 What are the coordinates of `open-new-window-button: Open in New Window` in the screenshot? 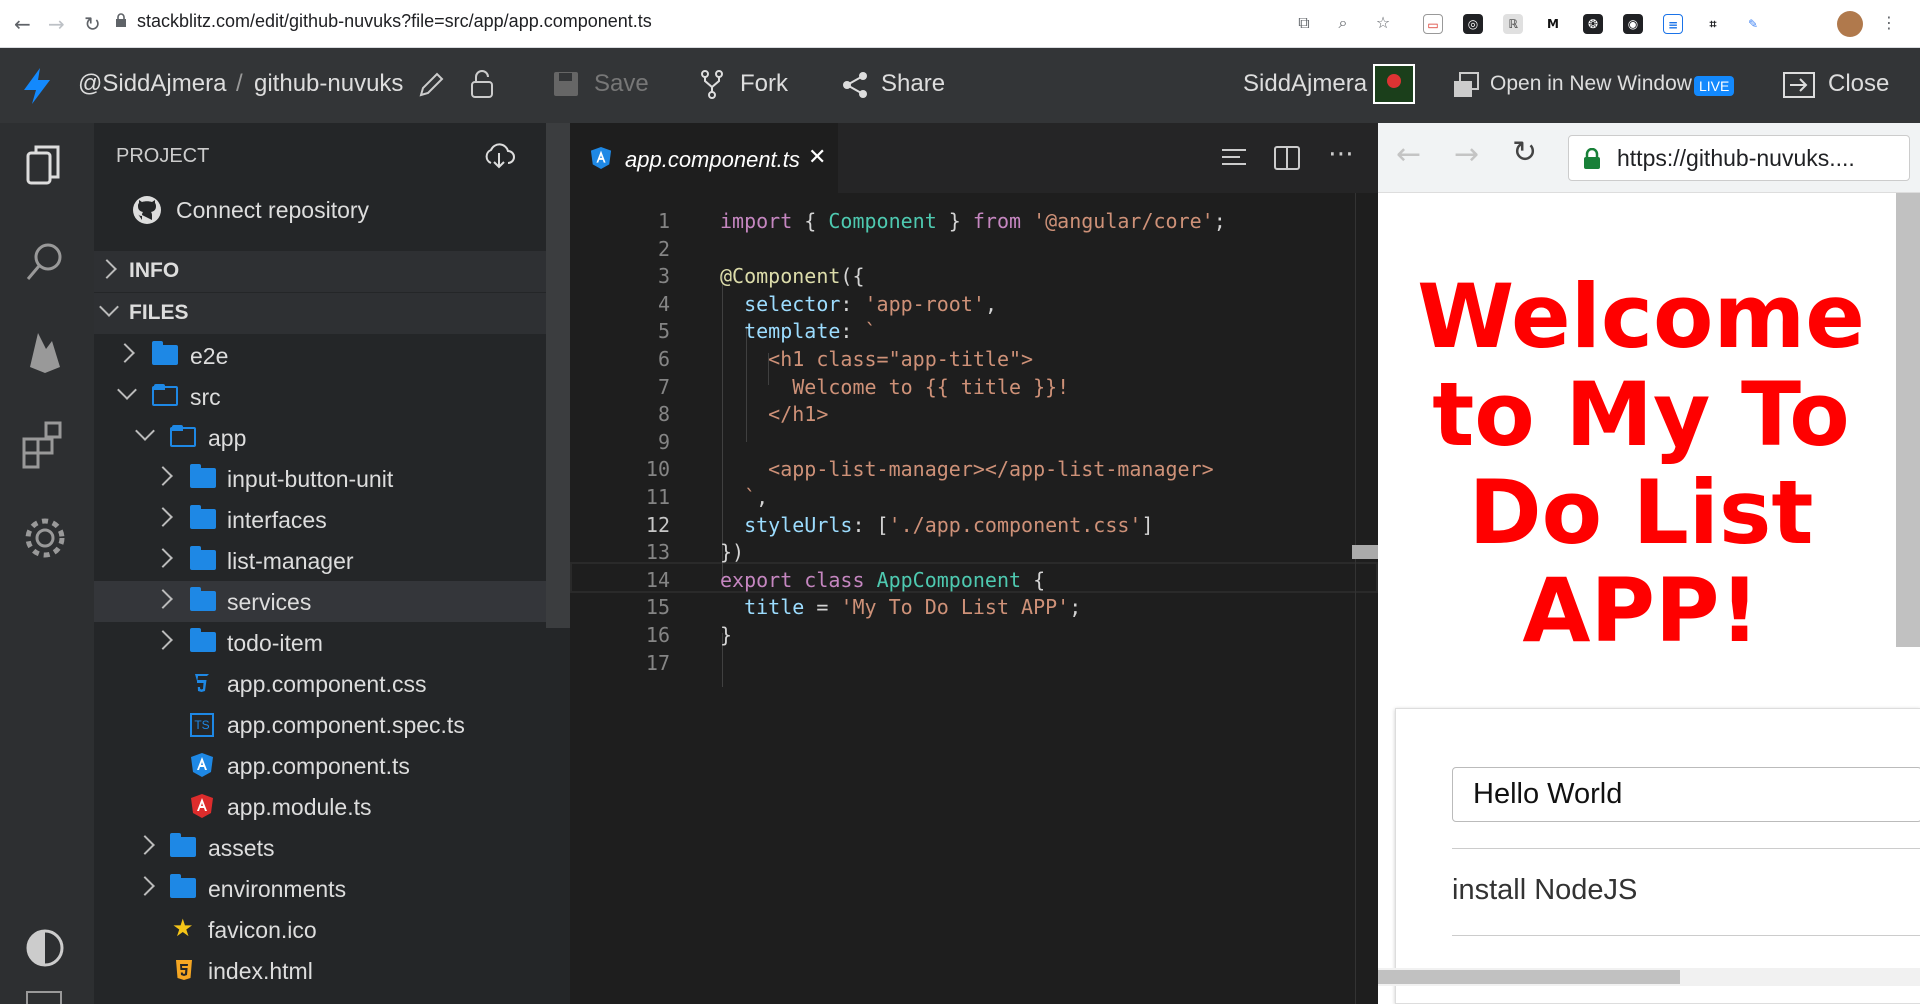 It's located at (1591, 84).